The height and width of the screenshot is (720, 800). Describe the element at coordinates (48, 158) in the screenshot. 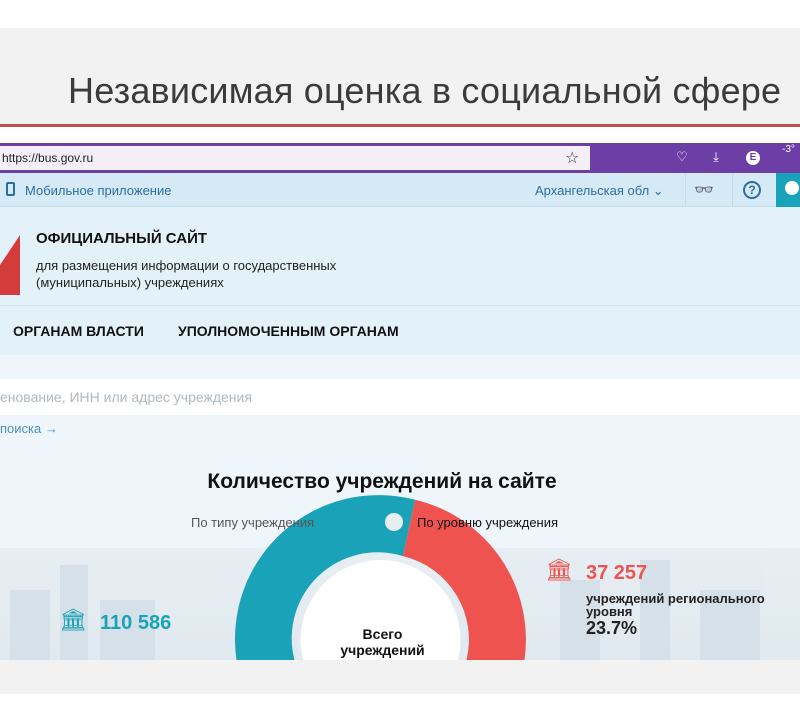

I see `address-url: https://bus.gov.ru` at that location.